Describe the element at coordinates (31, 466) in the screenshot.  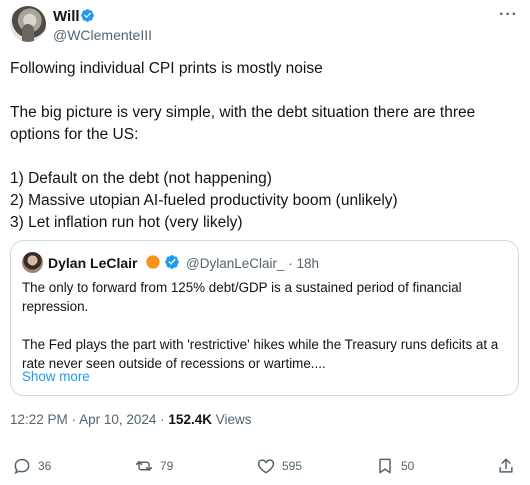
I see `reply-button: 36` at that location.